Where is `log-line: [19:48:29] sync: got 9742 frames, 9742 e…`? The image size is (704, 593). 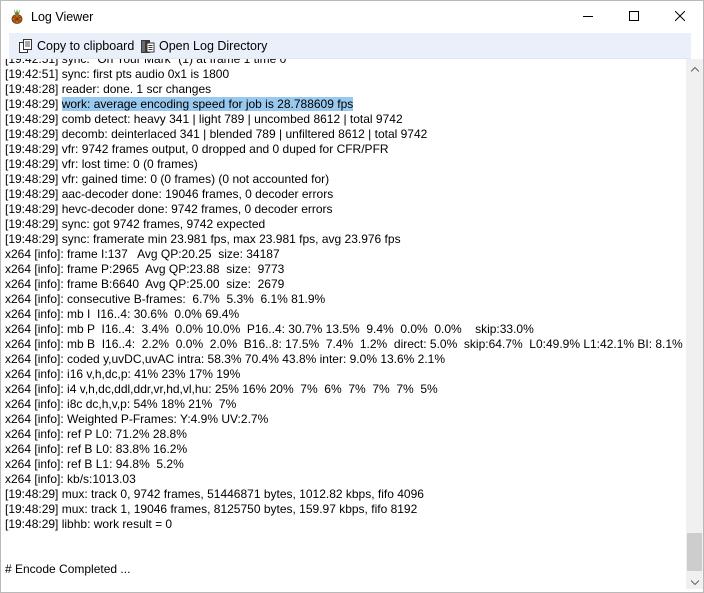
log-line: [19:48:29] sync: got 9742 frames, 9742 e… is located at coordinates (344, 224).